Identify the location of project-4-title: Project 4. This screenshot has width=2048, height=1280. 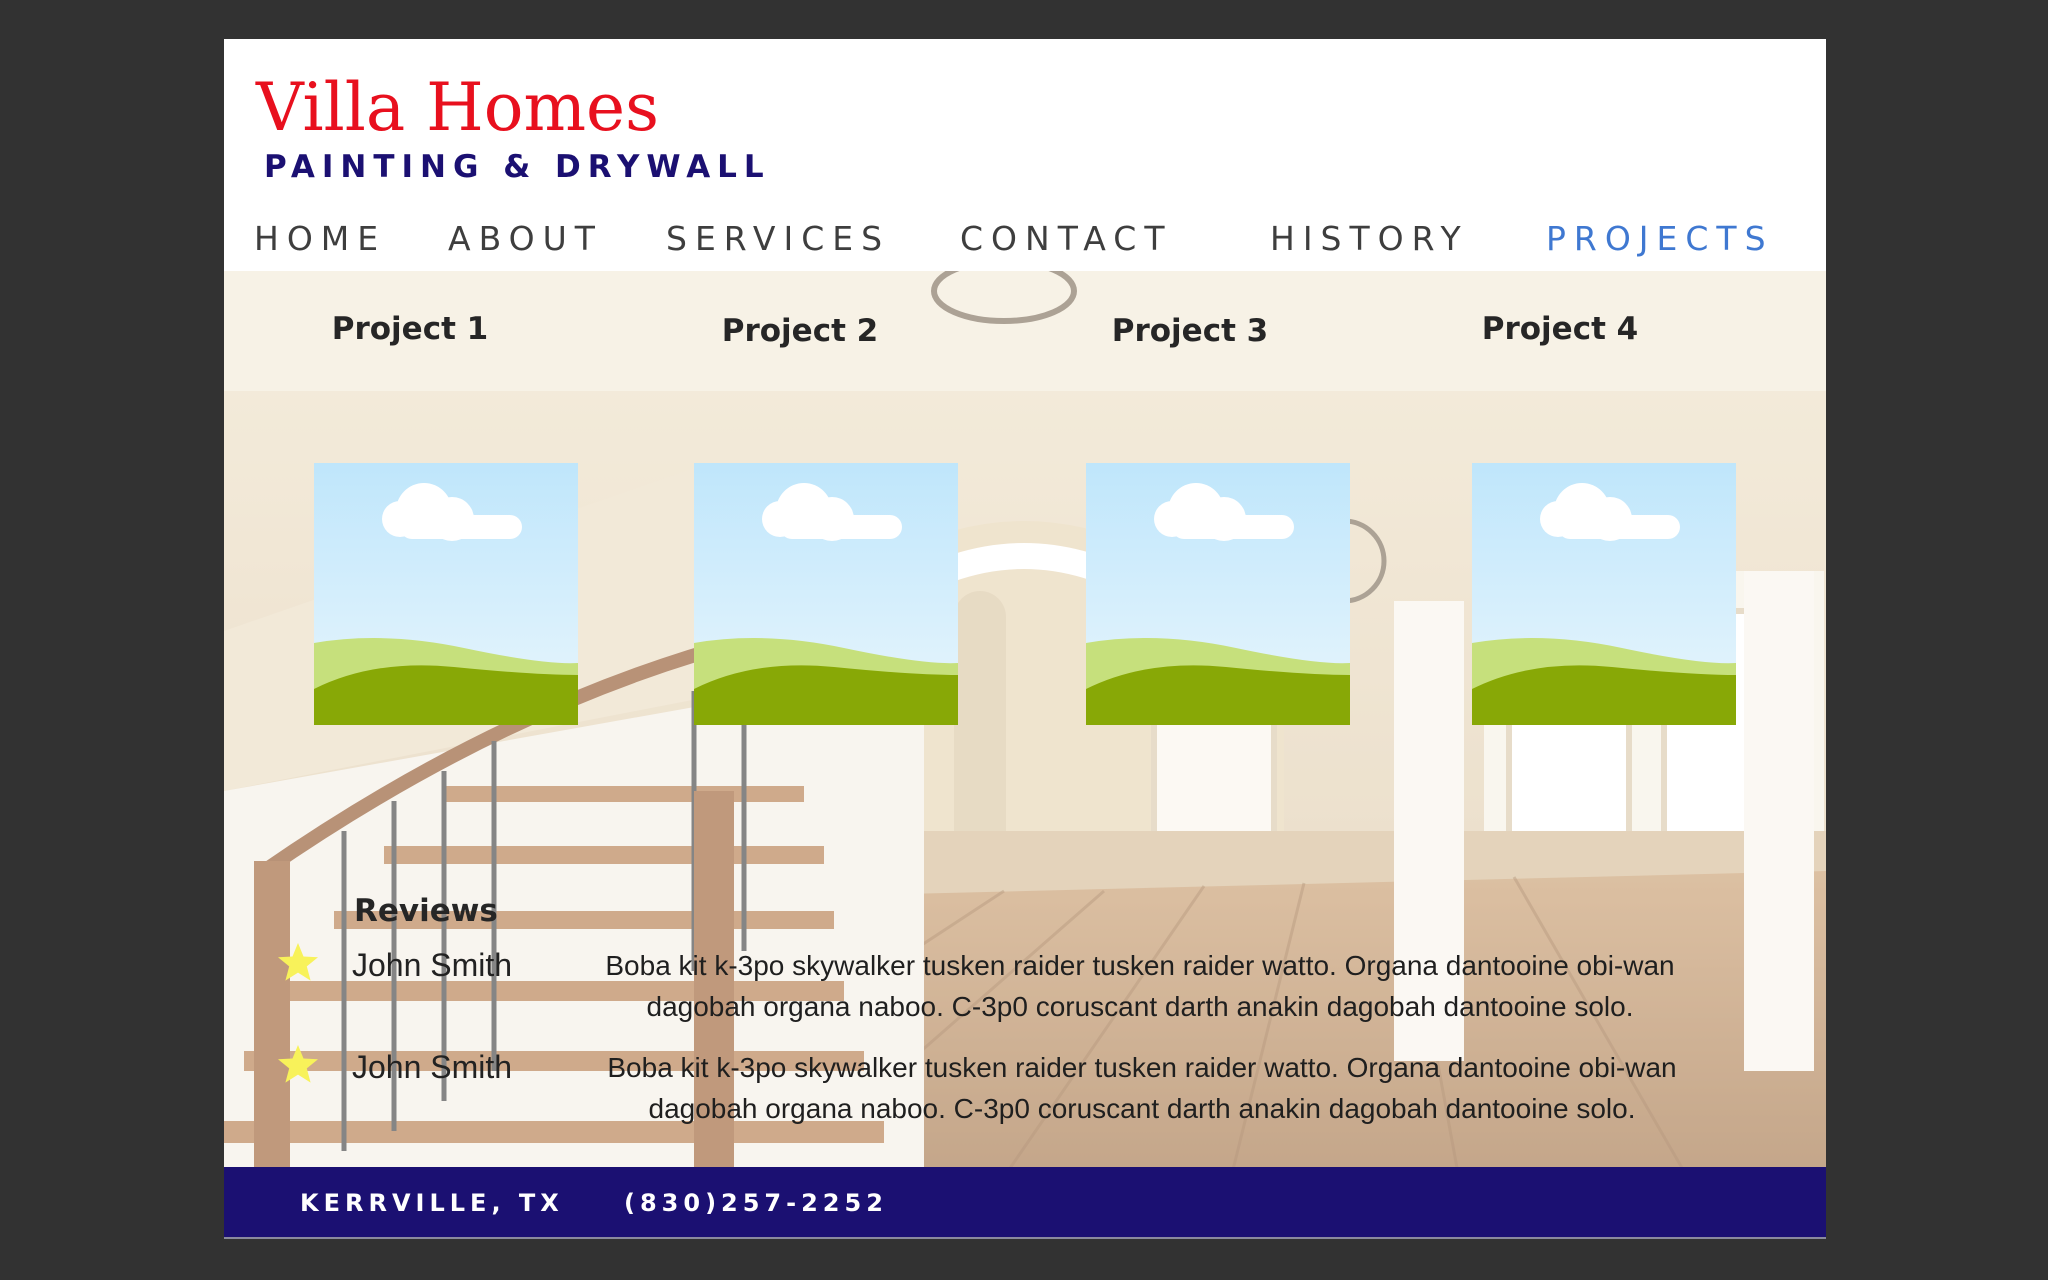
(1560, 329).